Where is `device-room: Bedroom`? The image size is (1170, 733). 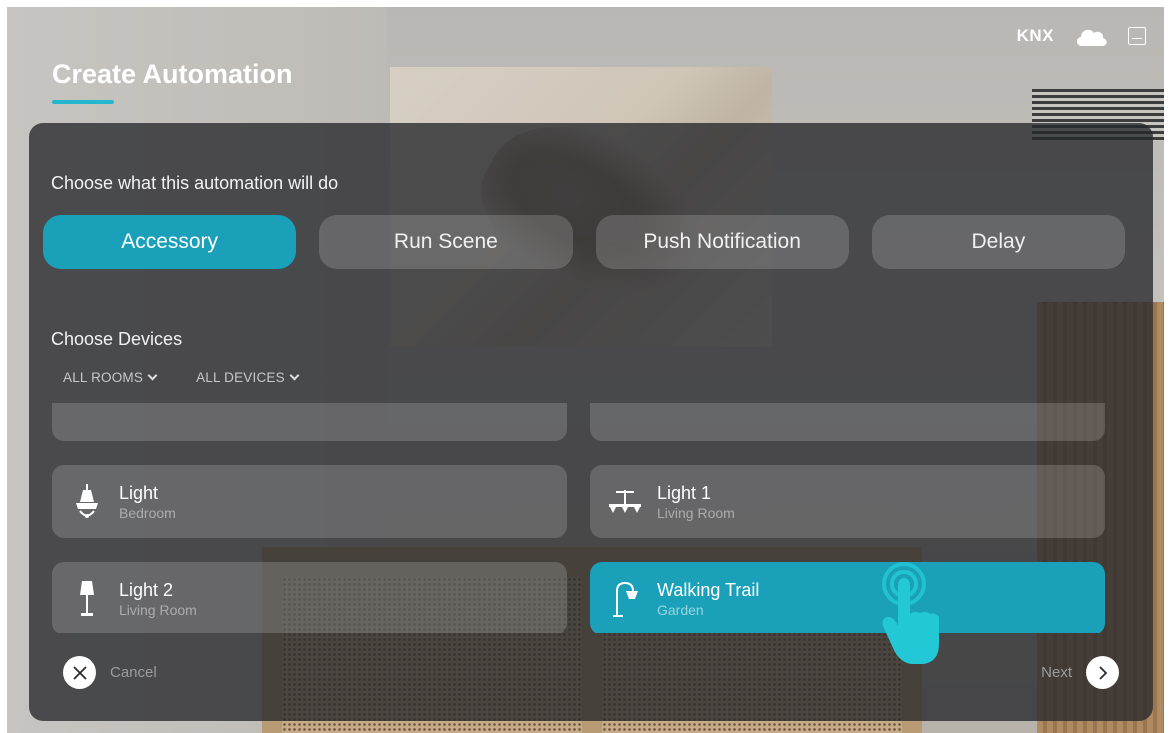 device-room: Bedroom is located at coordinates (147, 512).